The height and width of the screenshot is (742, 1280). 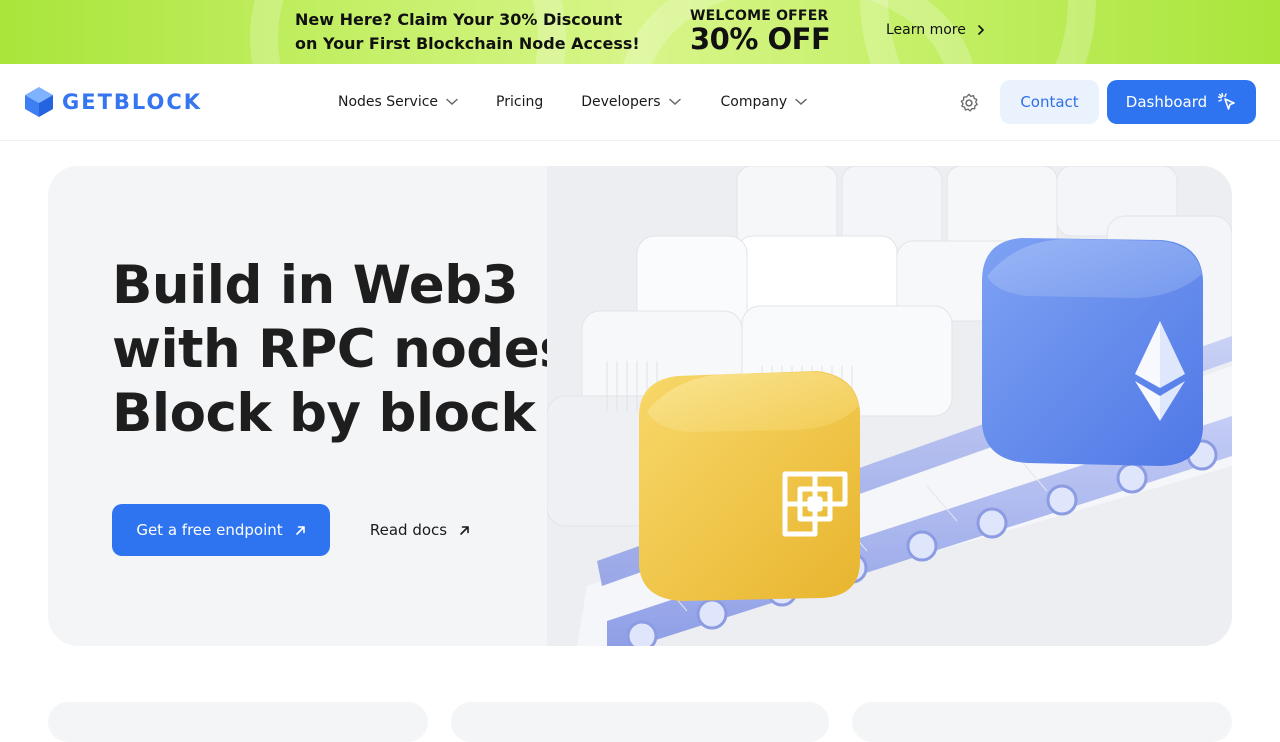 I want to click on hero-title-line: with RPC nodes., so click(x=351, y=349).